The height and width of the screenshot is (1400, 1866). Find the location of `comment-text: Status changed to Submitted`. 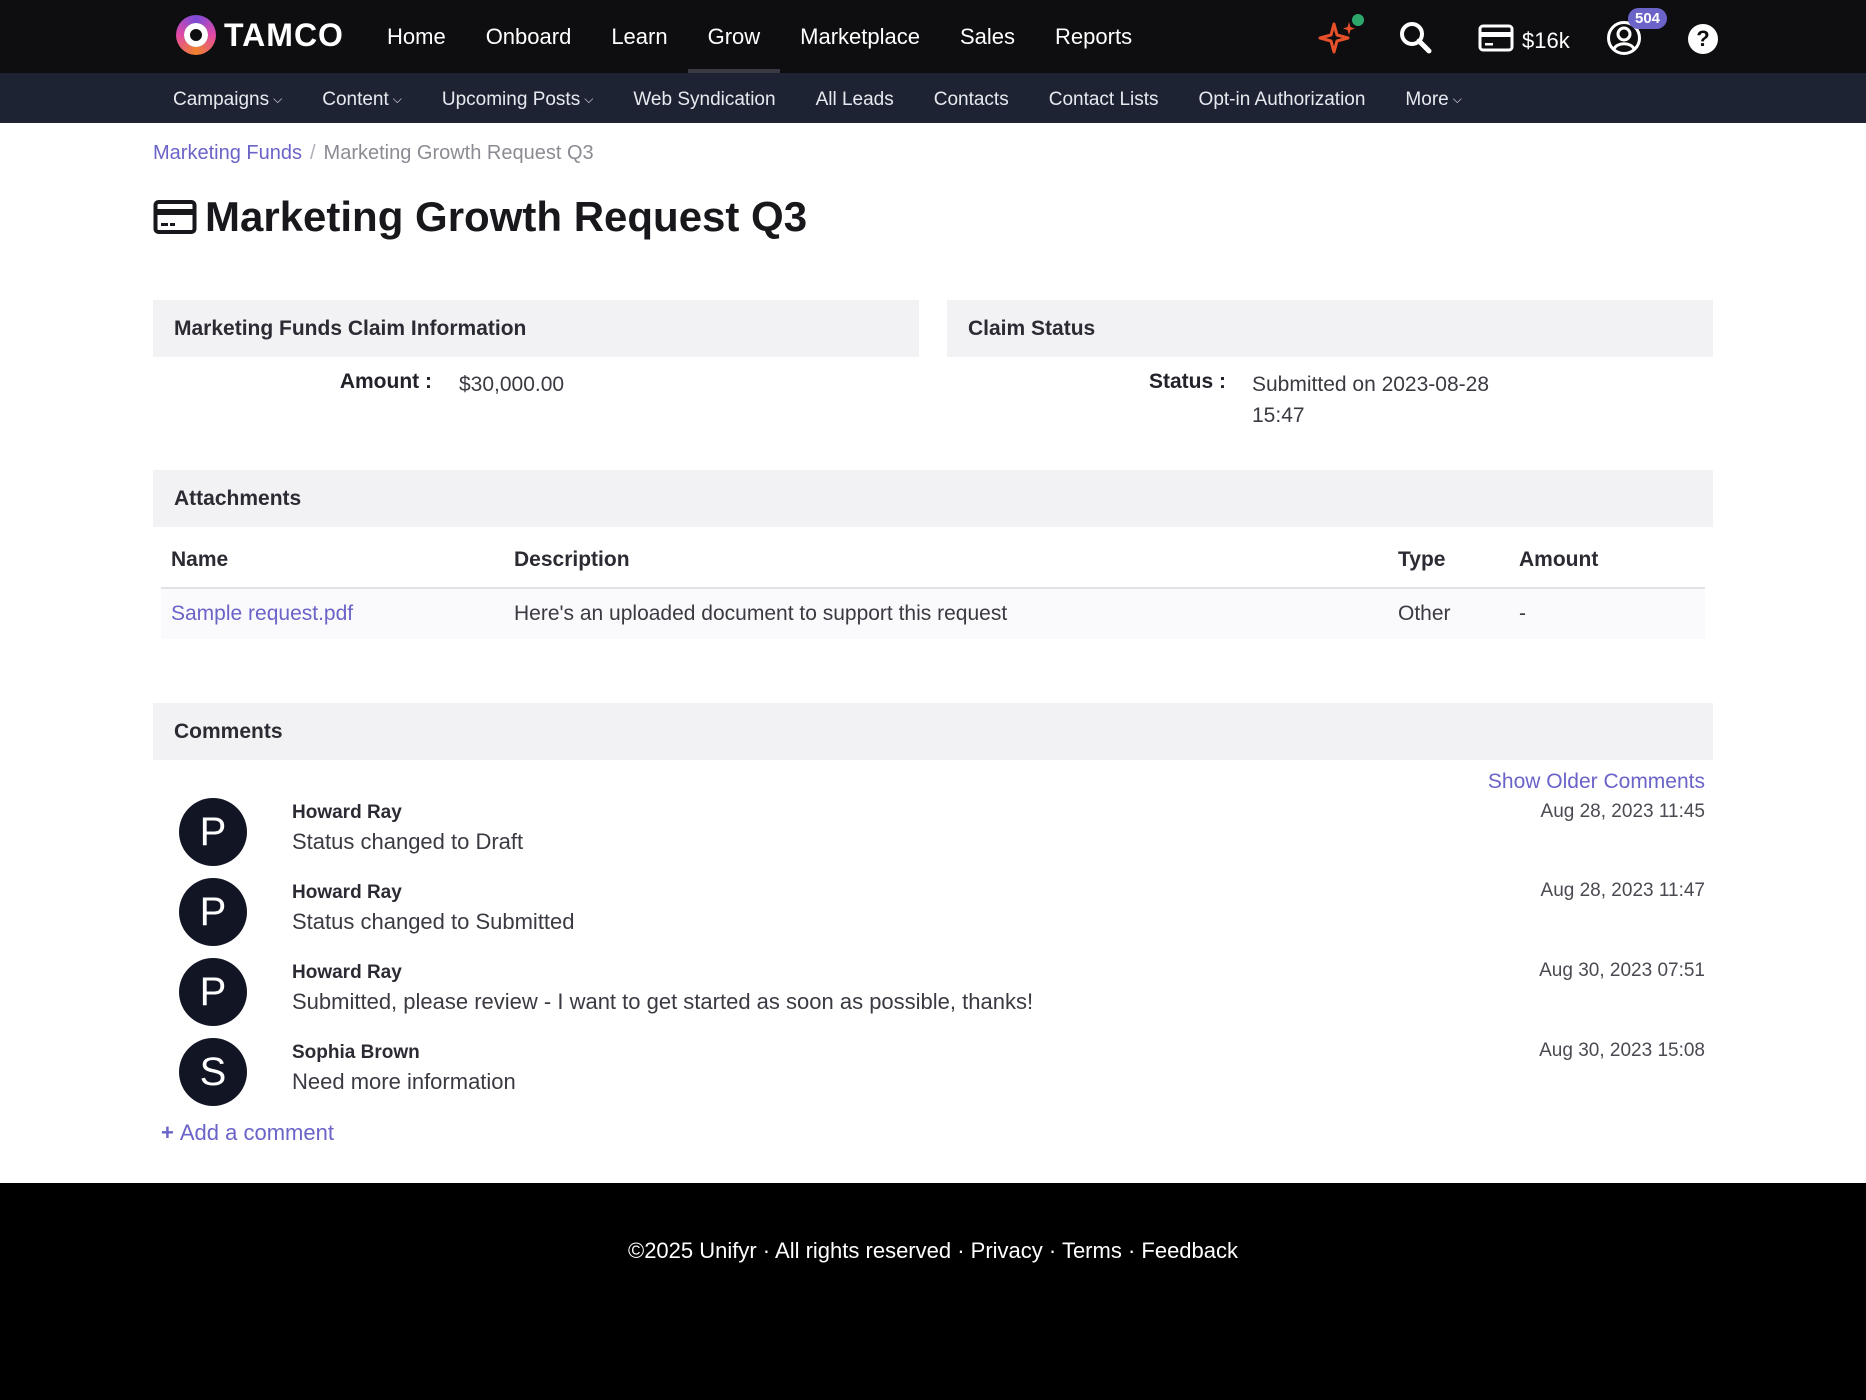

comment-text: Status changed to Submitted is located at coordinates (433, 921).